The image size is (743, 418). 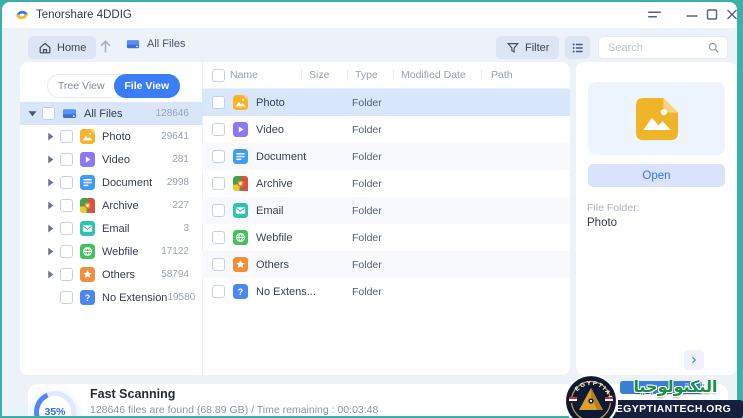 I want to click on table-row-no-extens: ? No Extens... Folder, so click(x=386, y=291).